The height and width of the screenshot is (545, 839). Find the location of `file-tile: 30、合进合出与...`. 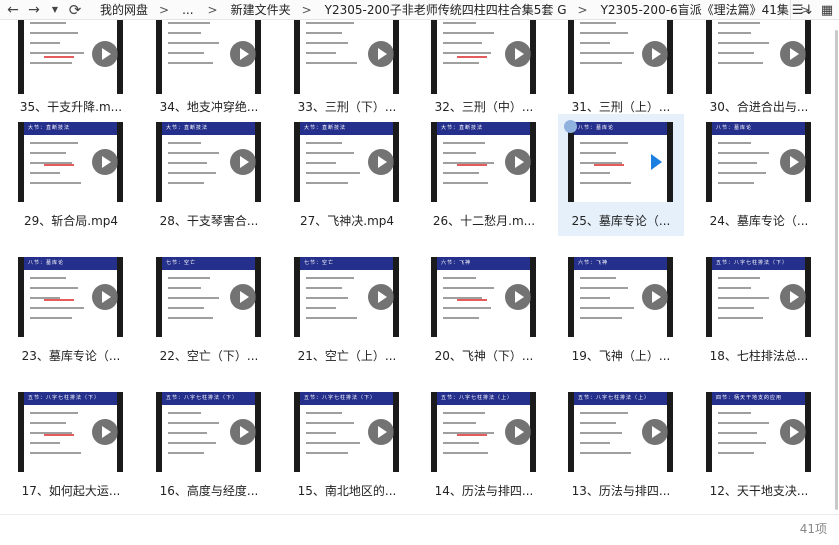

file-tile: 30、合进合出与... is located at coordinates (759, 67).